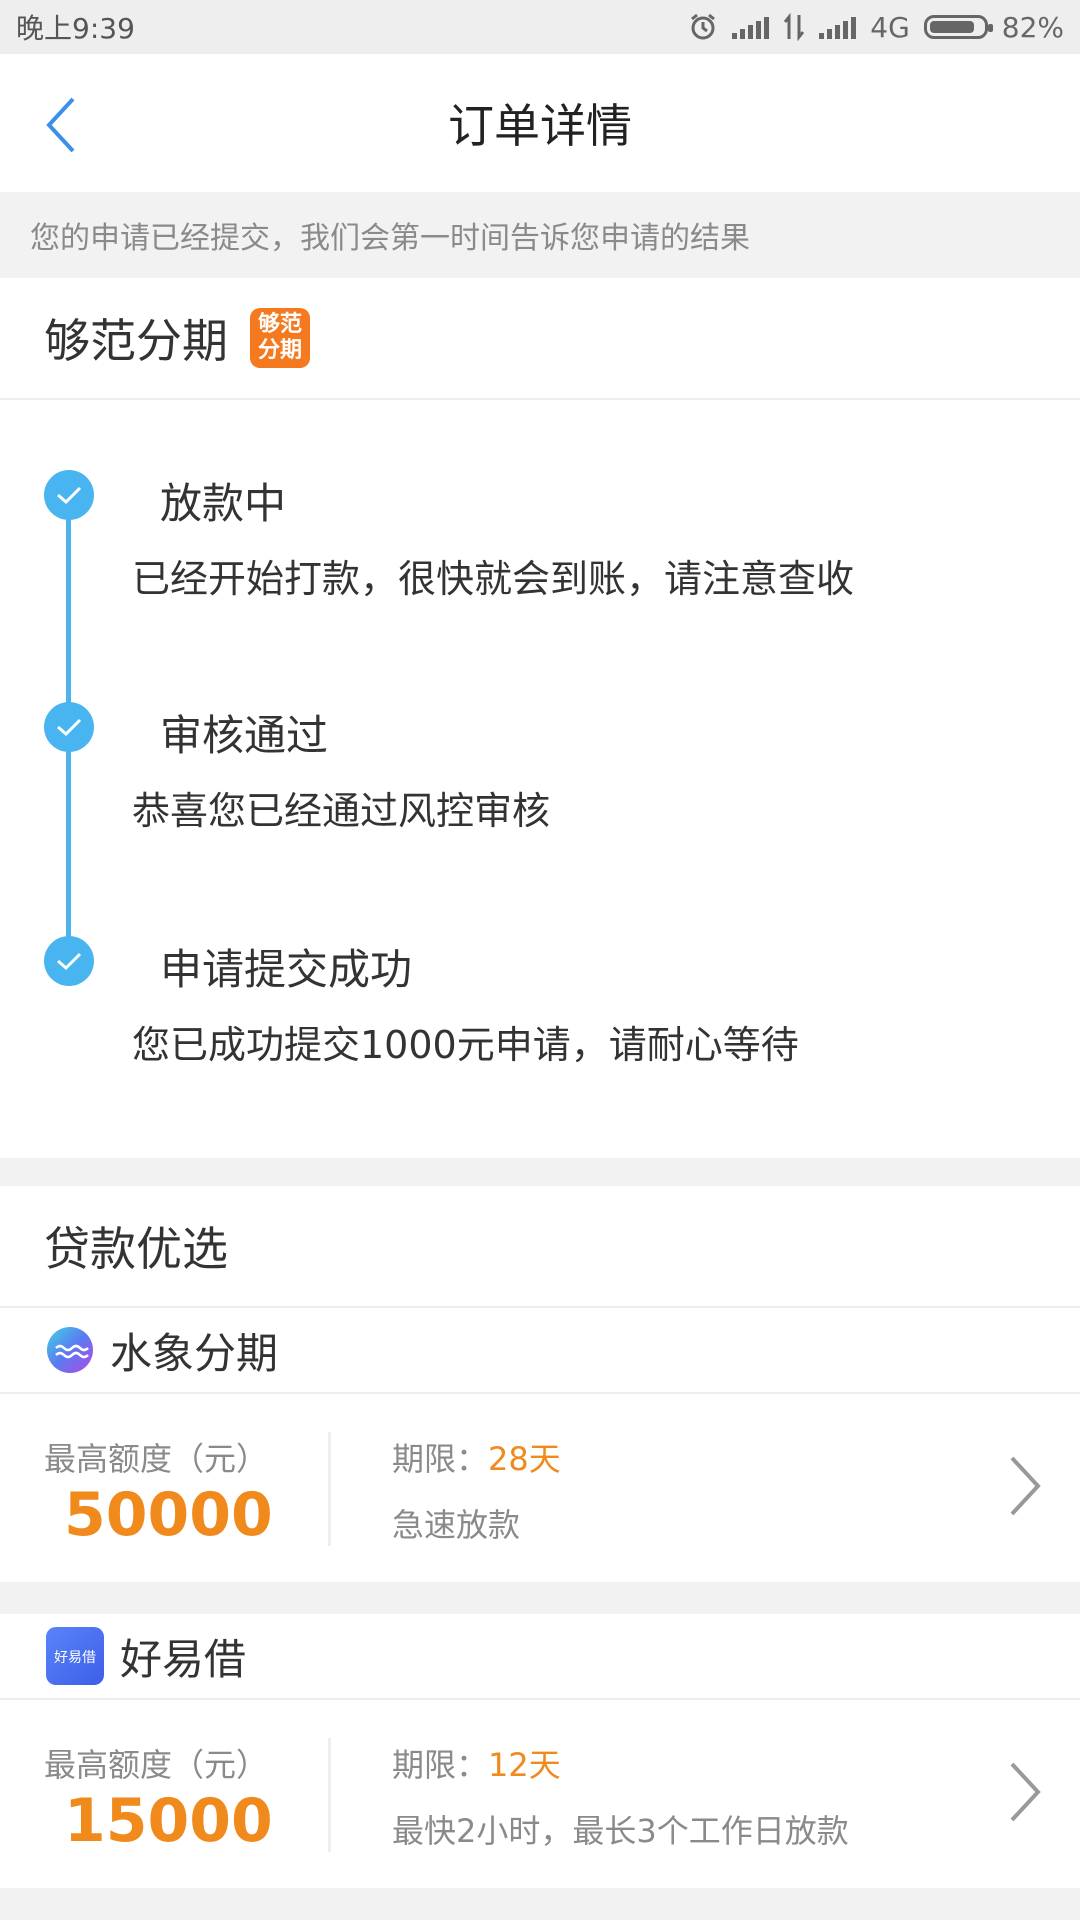  I want to click on term: 期限：28天, so click(476, 1457).